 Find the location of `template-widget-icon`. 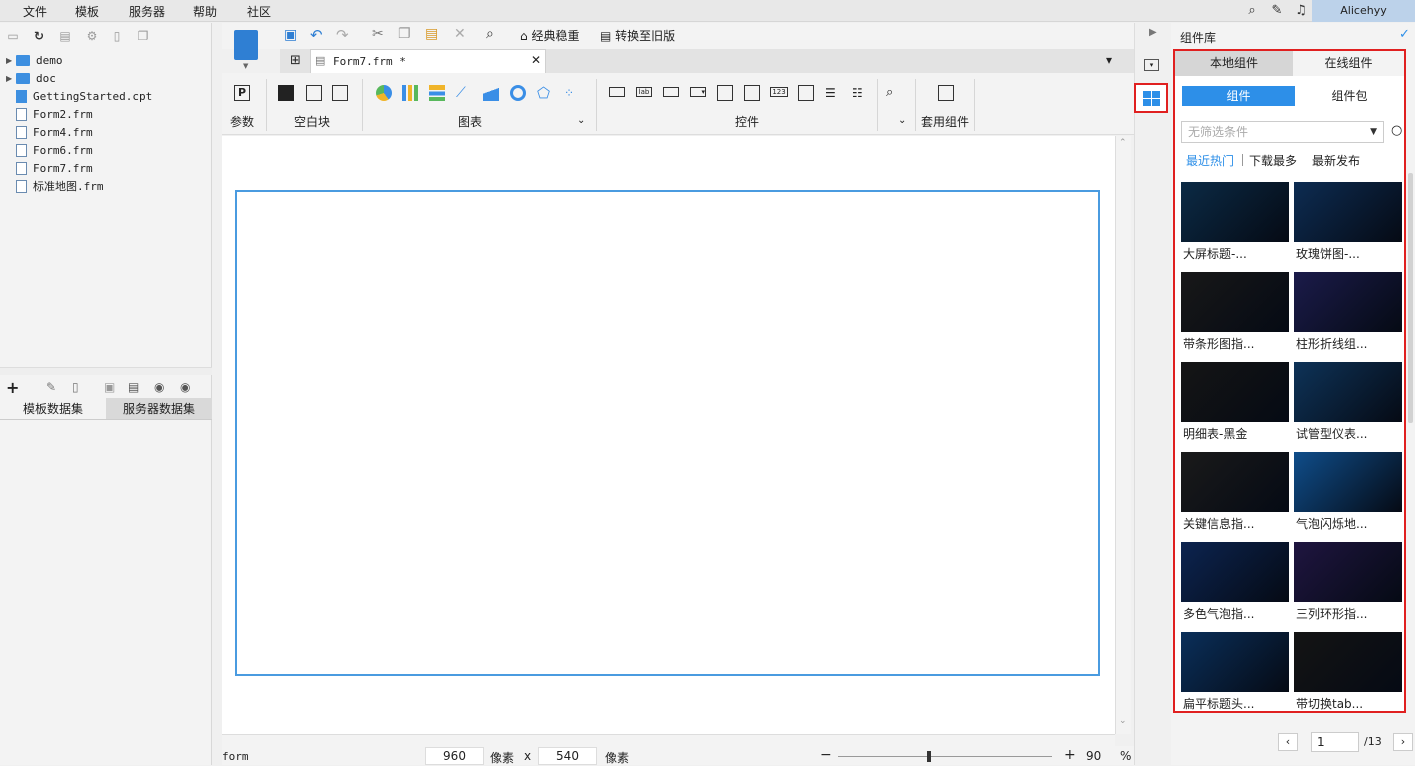

template-widget-icon is located at coordinates (946, 93).